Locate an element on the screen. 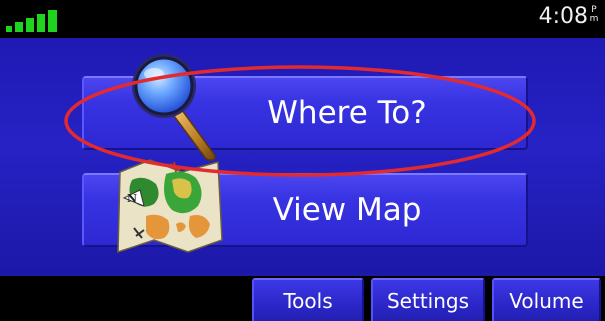  where-to-label: Where To? is located at coordinates (347, 113).